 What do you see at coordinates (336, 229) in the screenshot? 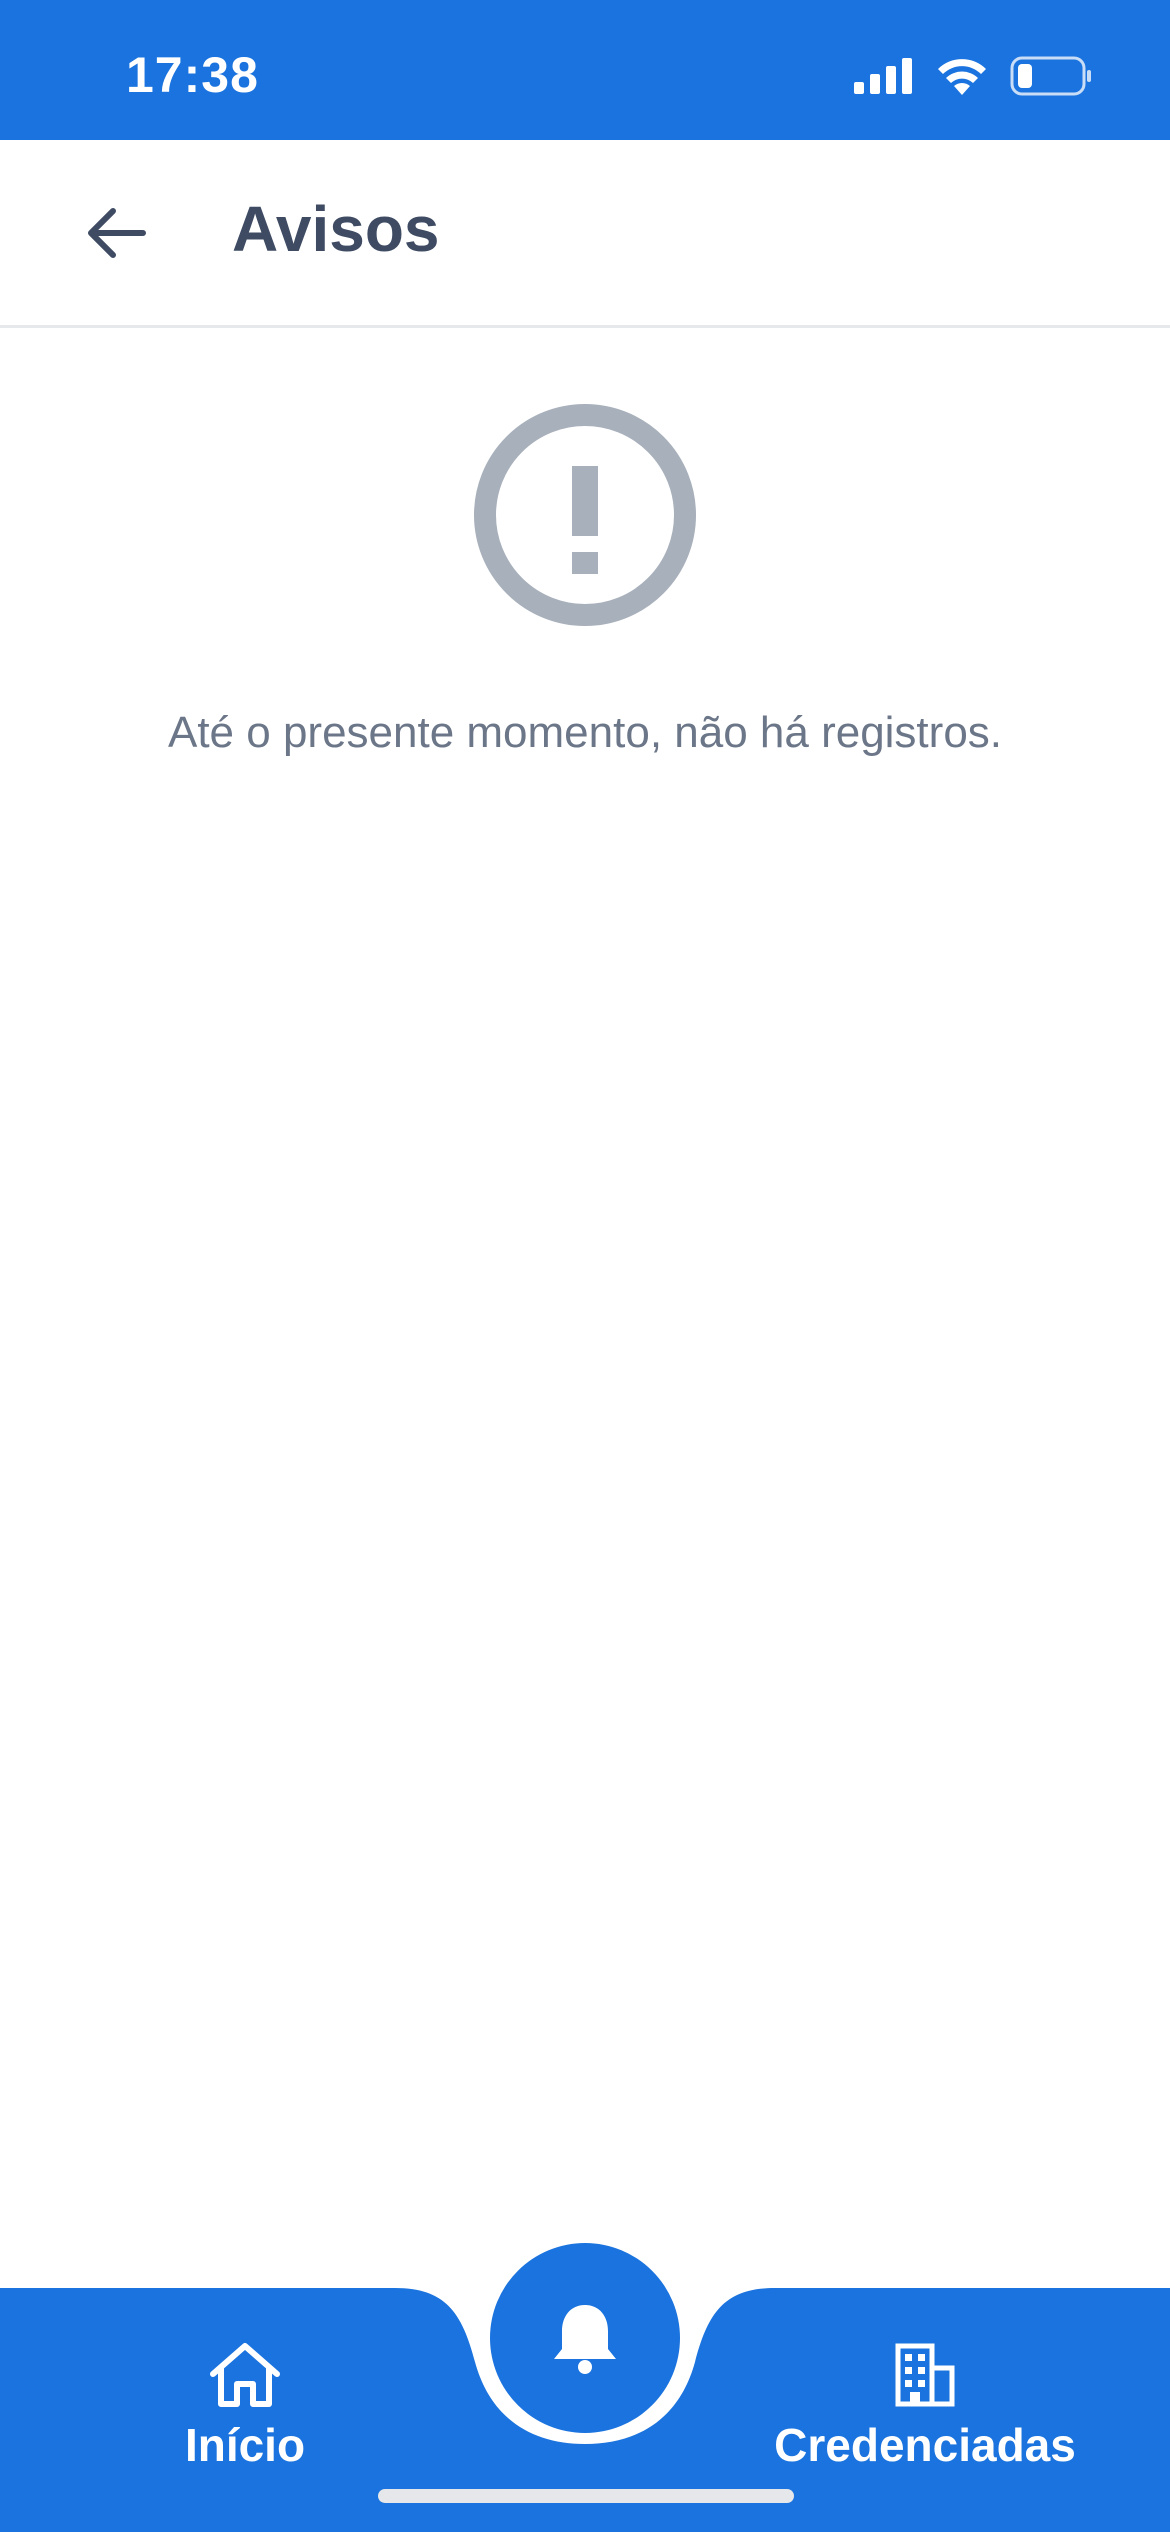
I see `page-title: Avisos` at bounding box center [336, 229].